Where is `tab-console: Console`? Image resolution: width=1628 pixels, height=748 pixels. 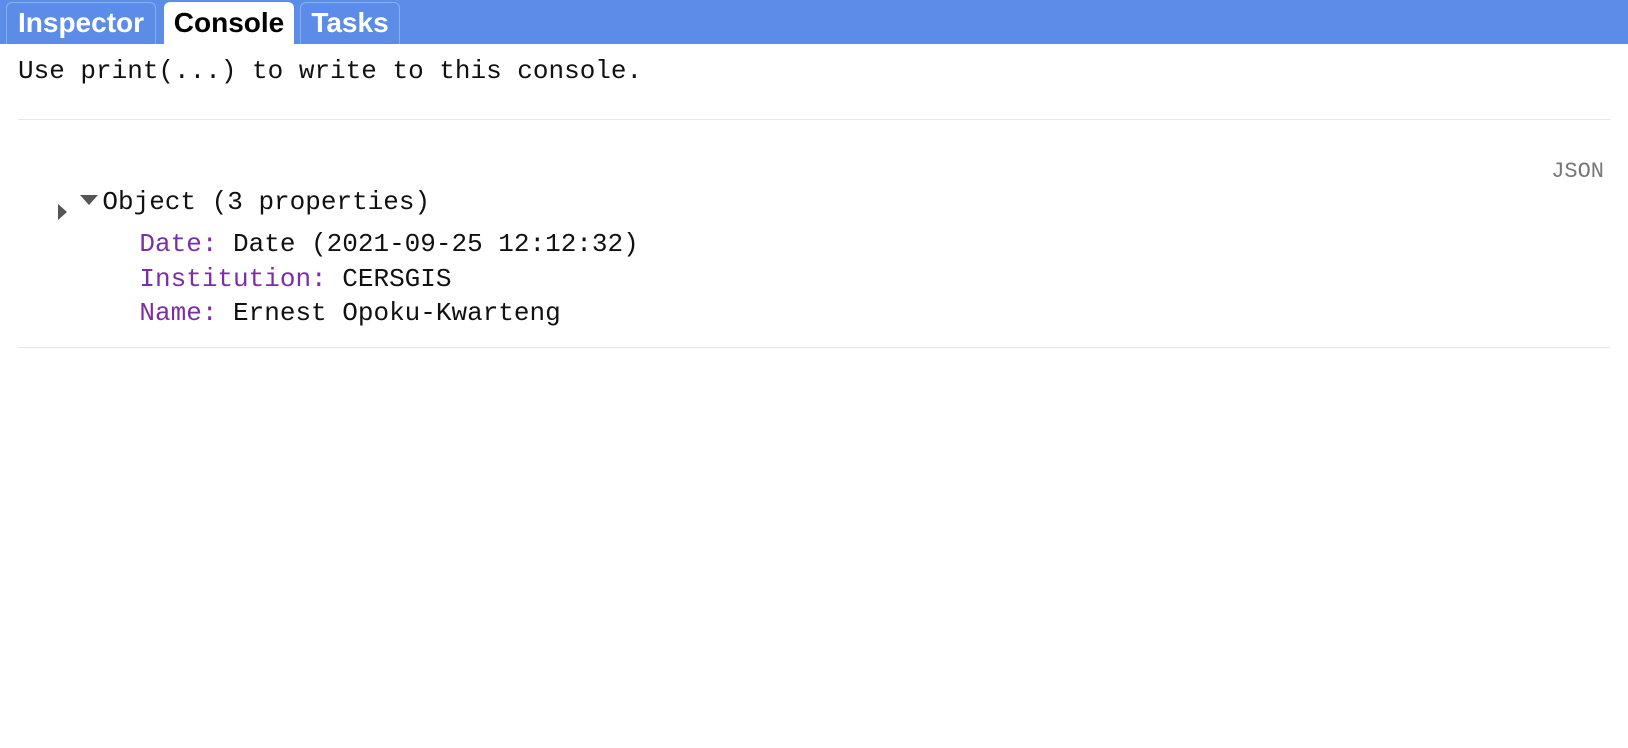 tab-console: Console is located at coordinates (229, 23).